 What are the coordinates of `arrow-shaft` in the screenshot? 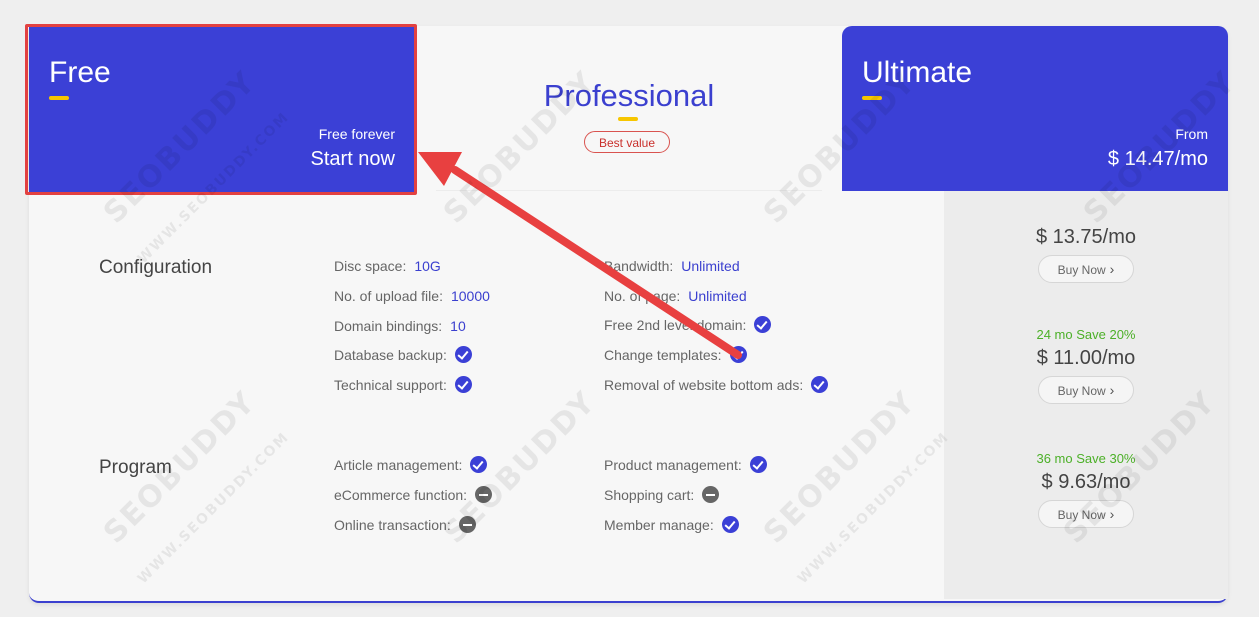 It's located at (596, 262).